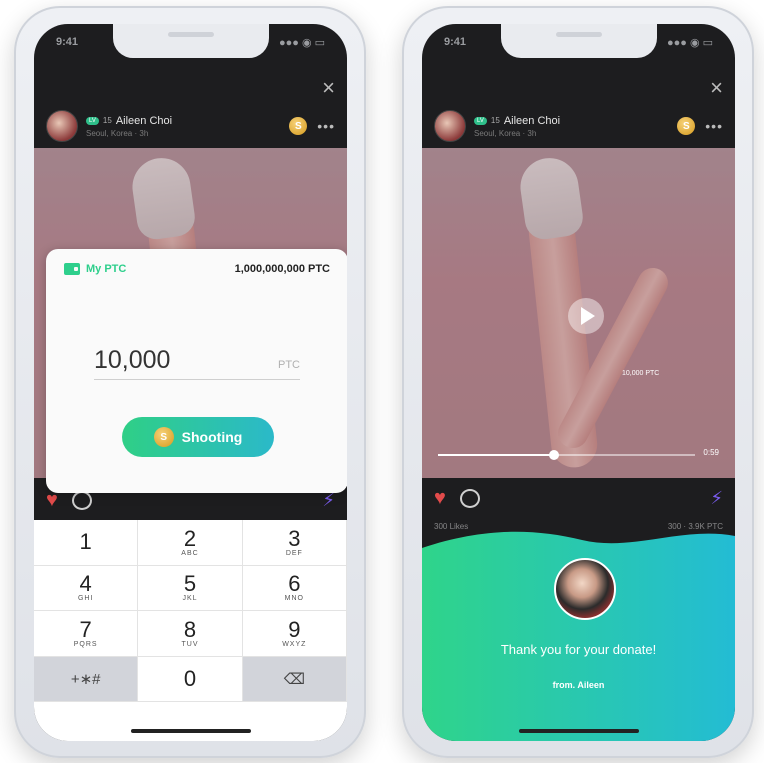 The width and height of the screenshot is (764, 763). What do you see at coordinates (190, 553) in the screenshot?
I see `key-letters: ABC` at bounding box center [190, 553].